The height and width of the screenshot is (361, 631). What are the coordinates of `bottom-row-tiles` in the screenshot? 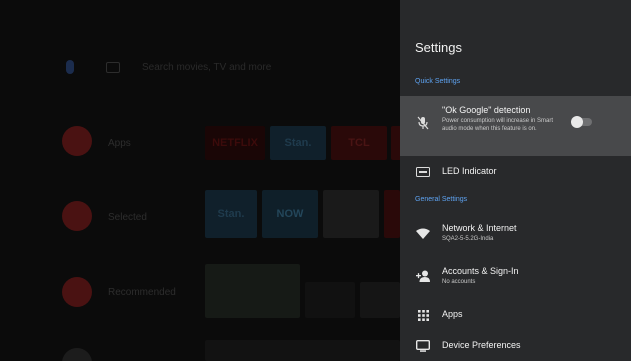 It's located at (302, 350).